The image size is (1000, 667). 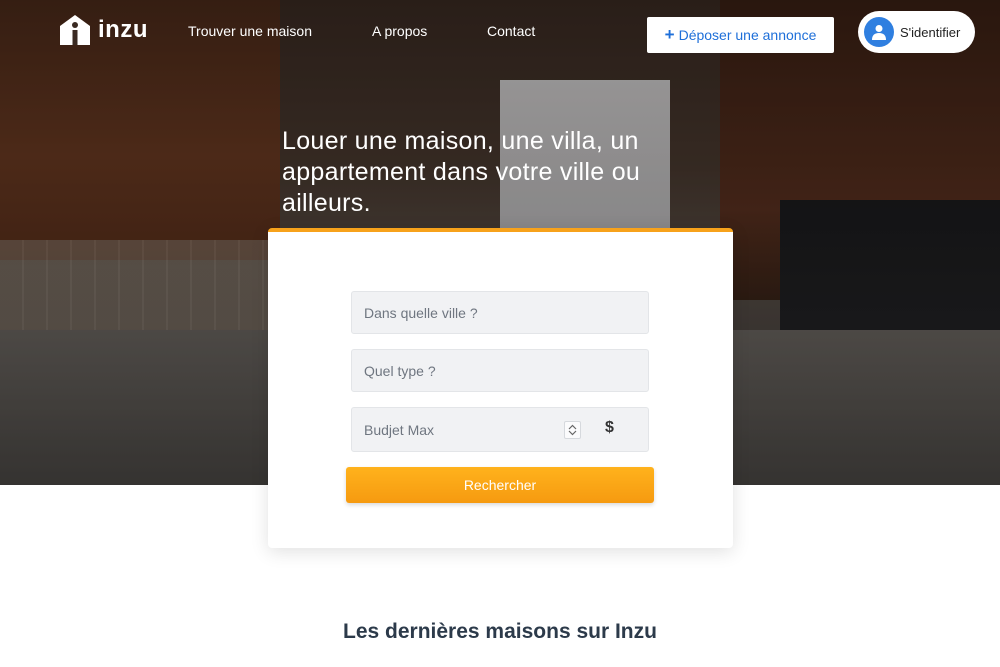 What do you see at coordinates (930, 32) in the screenshot?
I see `signin-label: S'identifier` at bounding box center [930, 32].